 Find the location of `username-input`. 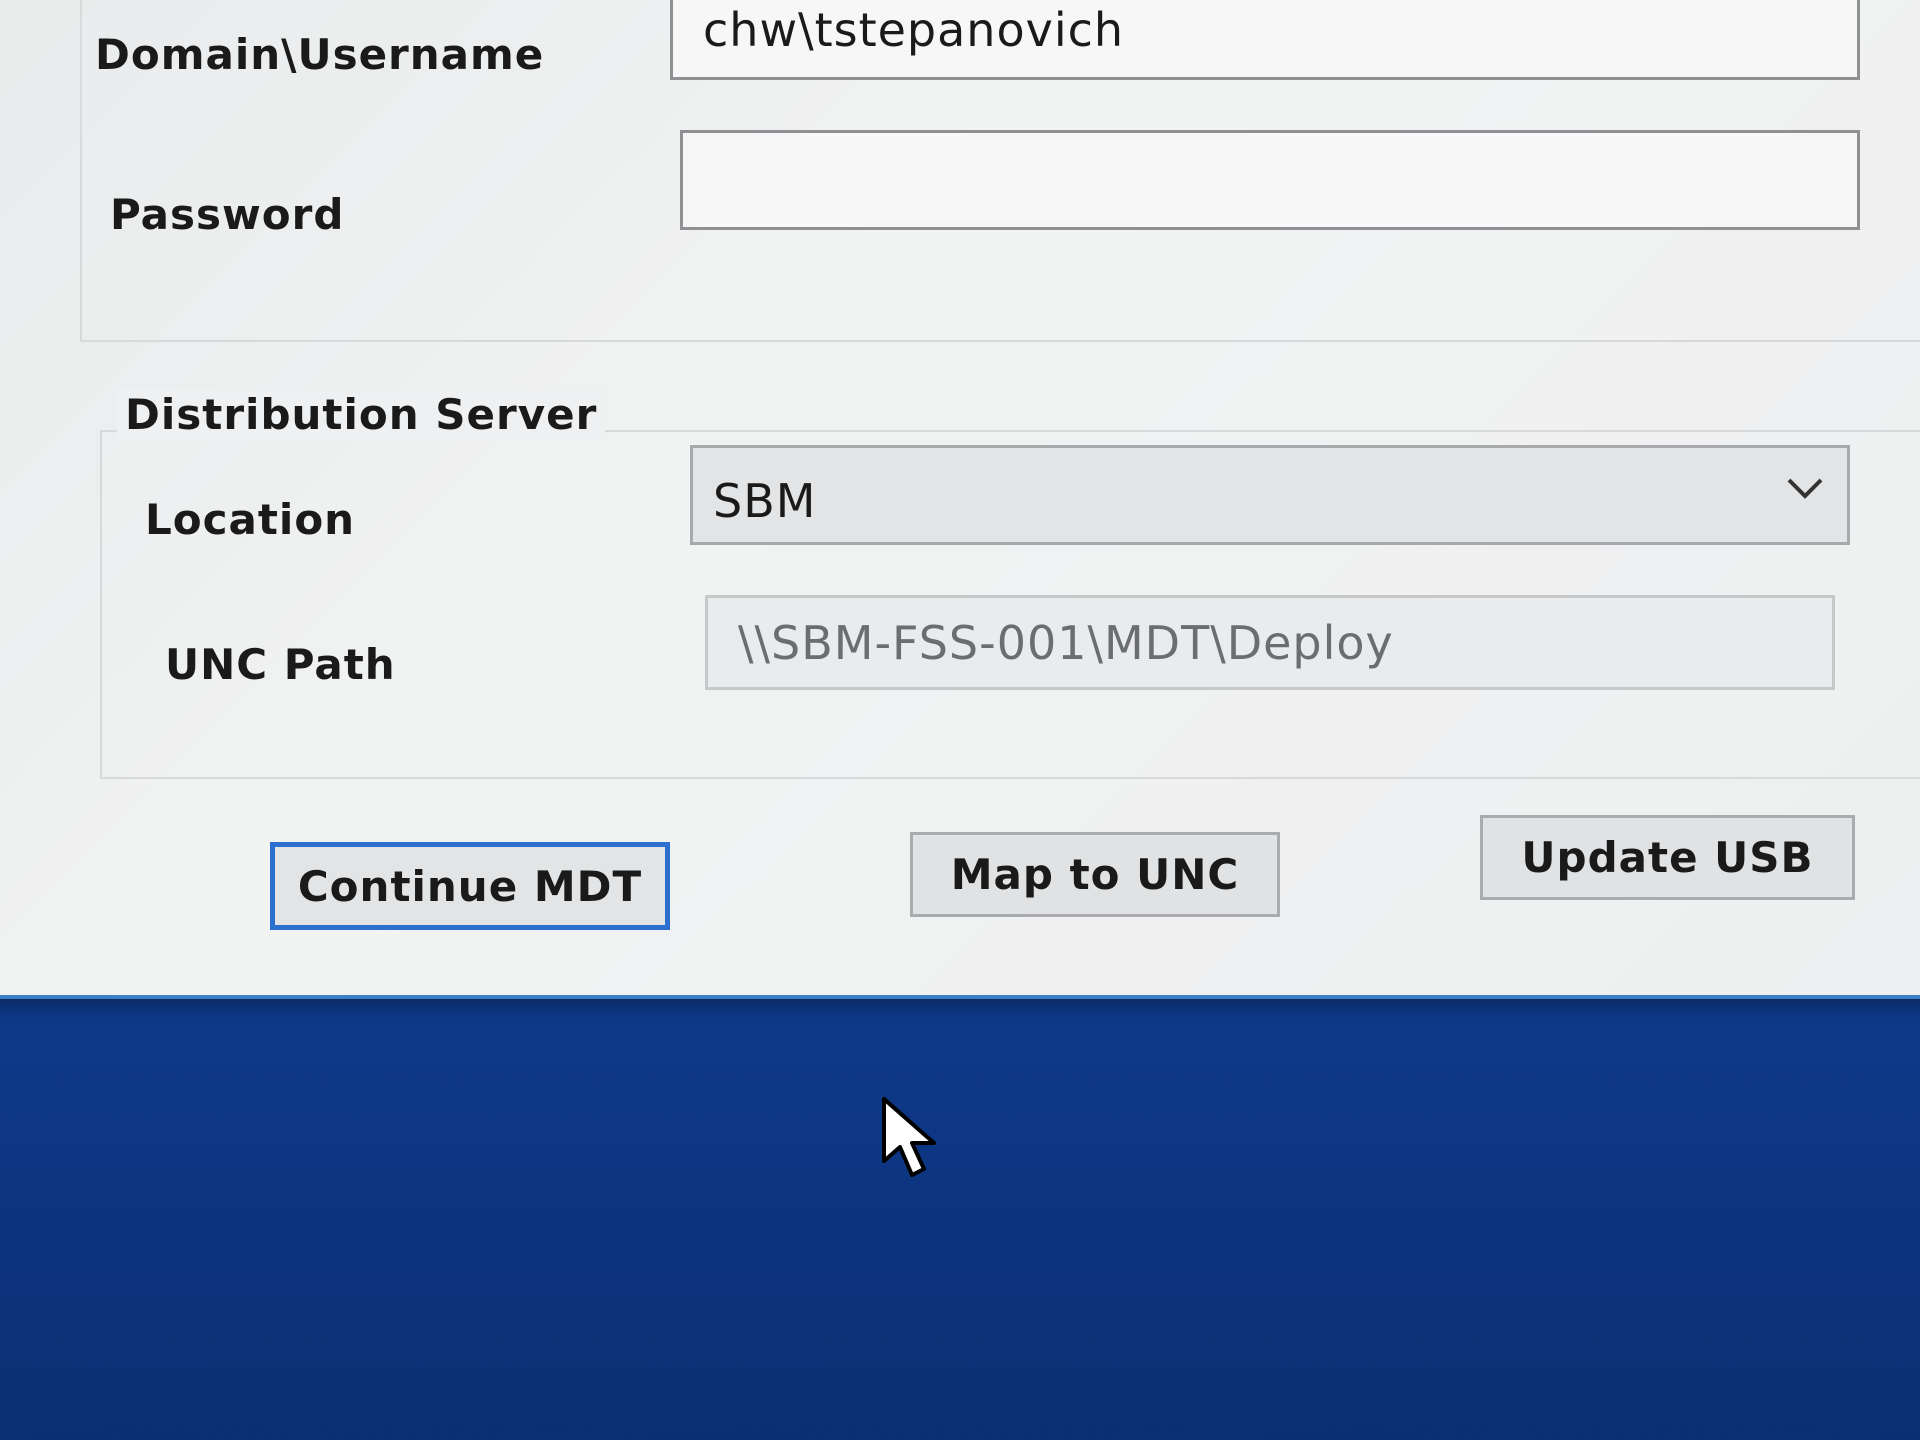

username-input is located at coordinates (1265, 40).